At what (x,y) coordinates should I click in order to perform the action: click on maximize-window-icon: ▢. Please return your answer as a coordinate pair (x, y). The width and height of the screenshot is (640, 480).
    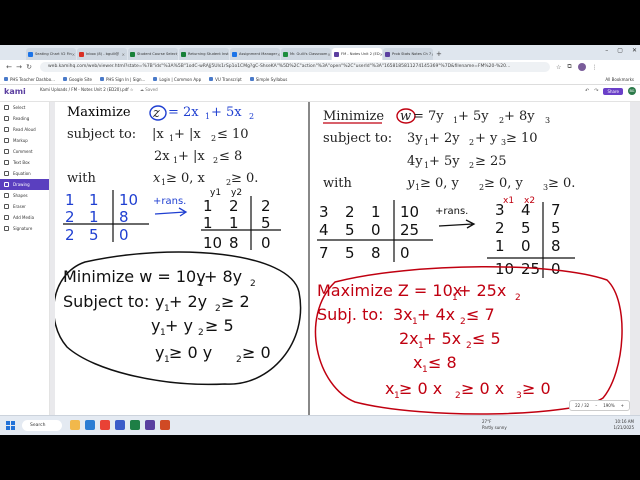
    Looking at the image, I should click on (620, 50).